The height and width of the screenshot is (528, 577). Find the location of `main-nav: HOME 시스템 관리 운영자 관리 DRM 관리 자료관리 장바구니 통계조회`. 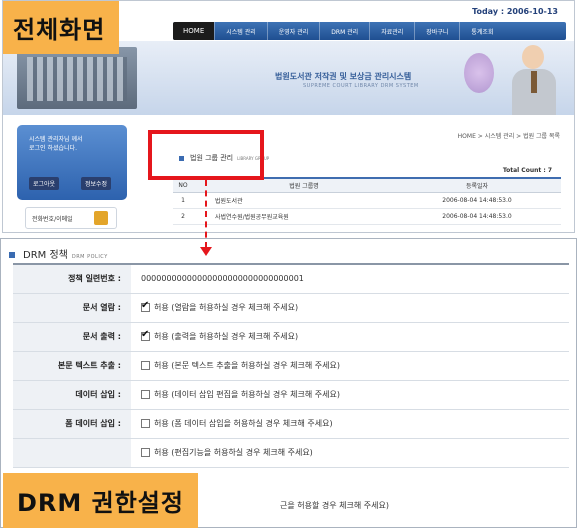

main-nav: HOME 시스템 관리 운영자 관리 DRM 관리 자료관리 장바구니 통계조회 is located at coordinates (369, 31).